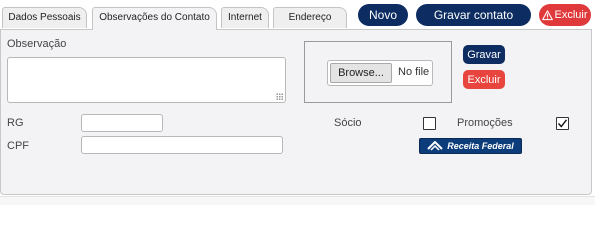 The width and height of the screenshot is (595, 240). Describe the element at coordinates (383, 15) in the screenshot. I see `novo-button: Novo` at that location.